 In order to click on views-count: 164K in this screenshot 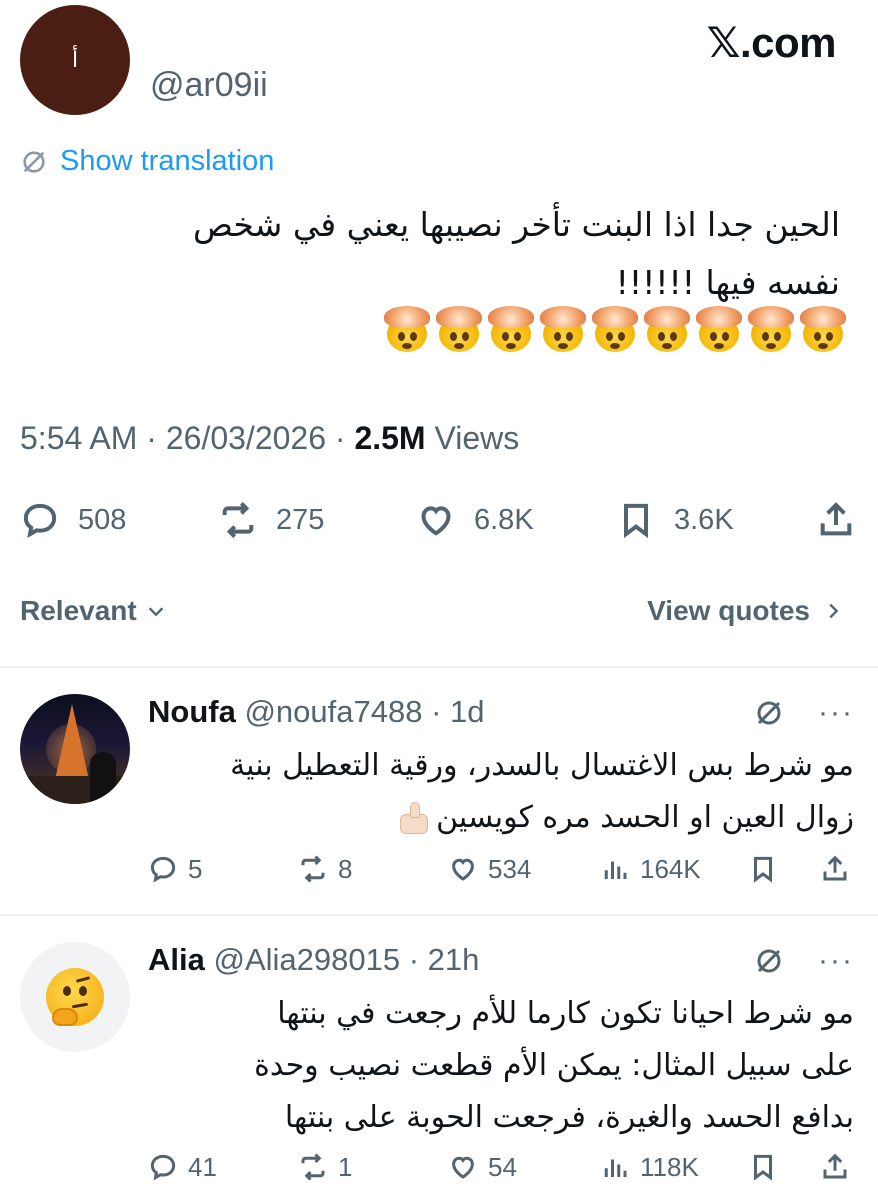, I will do `click(670, 868)`.